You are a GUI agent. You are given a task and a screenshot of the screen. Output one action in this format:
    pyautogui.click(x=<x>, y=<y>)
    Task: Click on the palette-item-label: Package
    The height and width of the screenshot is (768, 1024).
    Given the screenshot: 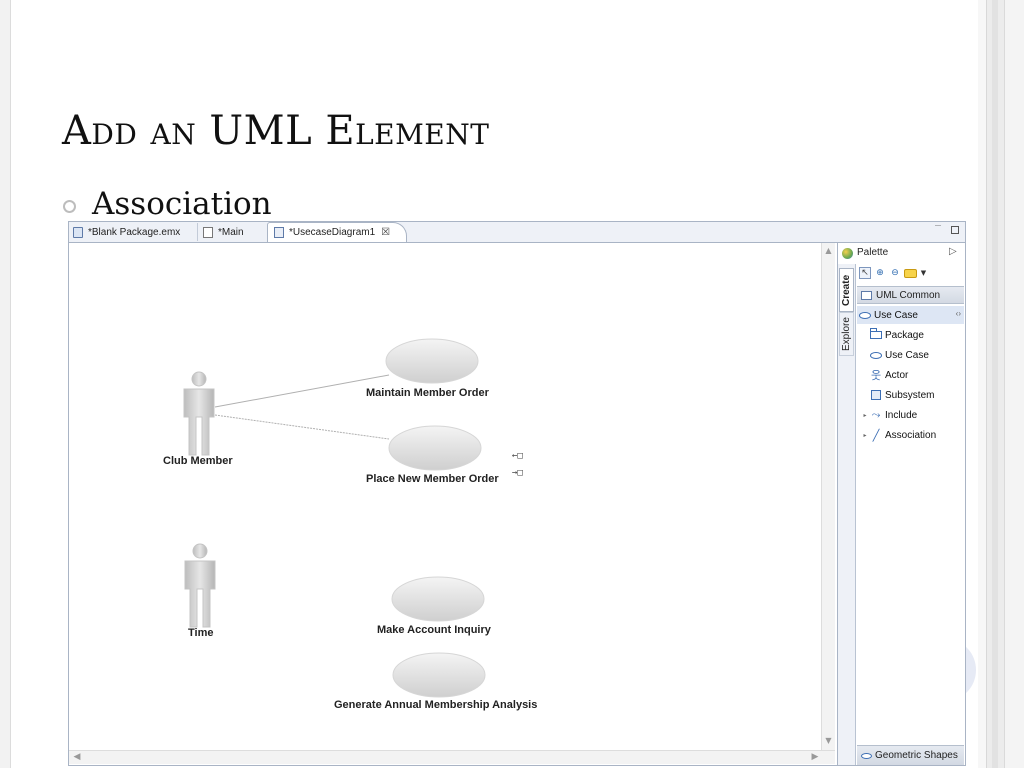 What is the action you would take?
    pyautogui.click(x=904, y=335)
    